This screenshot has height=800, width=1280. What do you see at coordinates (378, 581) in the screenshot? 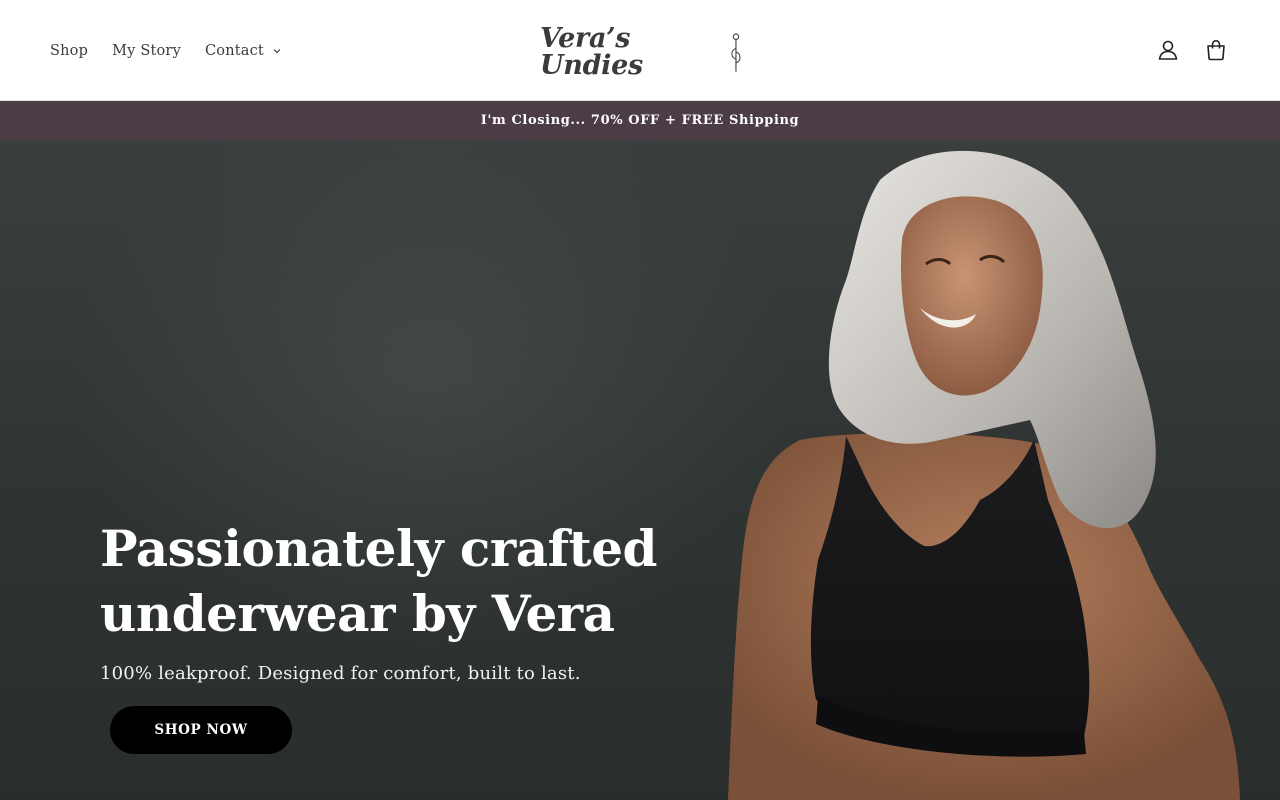
I see `hero-heading: Passionately crafted underwear by Vera` at bounding box center [378, 581].